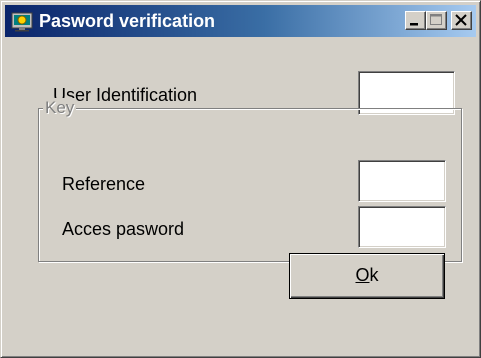  Describe the element at coordinates (127, 21) in the screenshot. I see `window-title: Pasword verification` at that location.